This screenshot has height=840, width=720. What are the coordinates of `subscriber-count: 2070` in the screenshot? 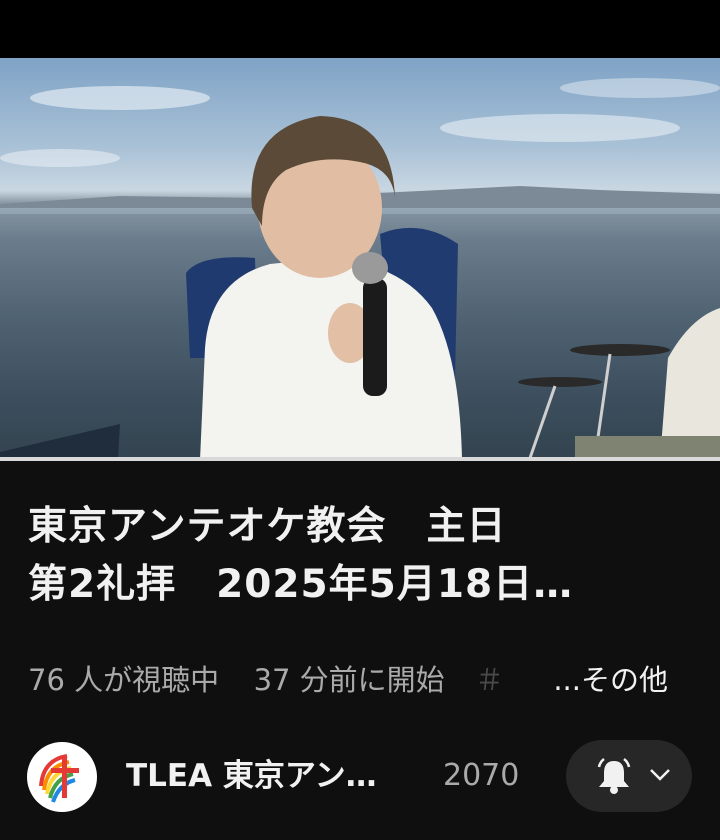 It's located at (481, 775).